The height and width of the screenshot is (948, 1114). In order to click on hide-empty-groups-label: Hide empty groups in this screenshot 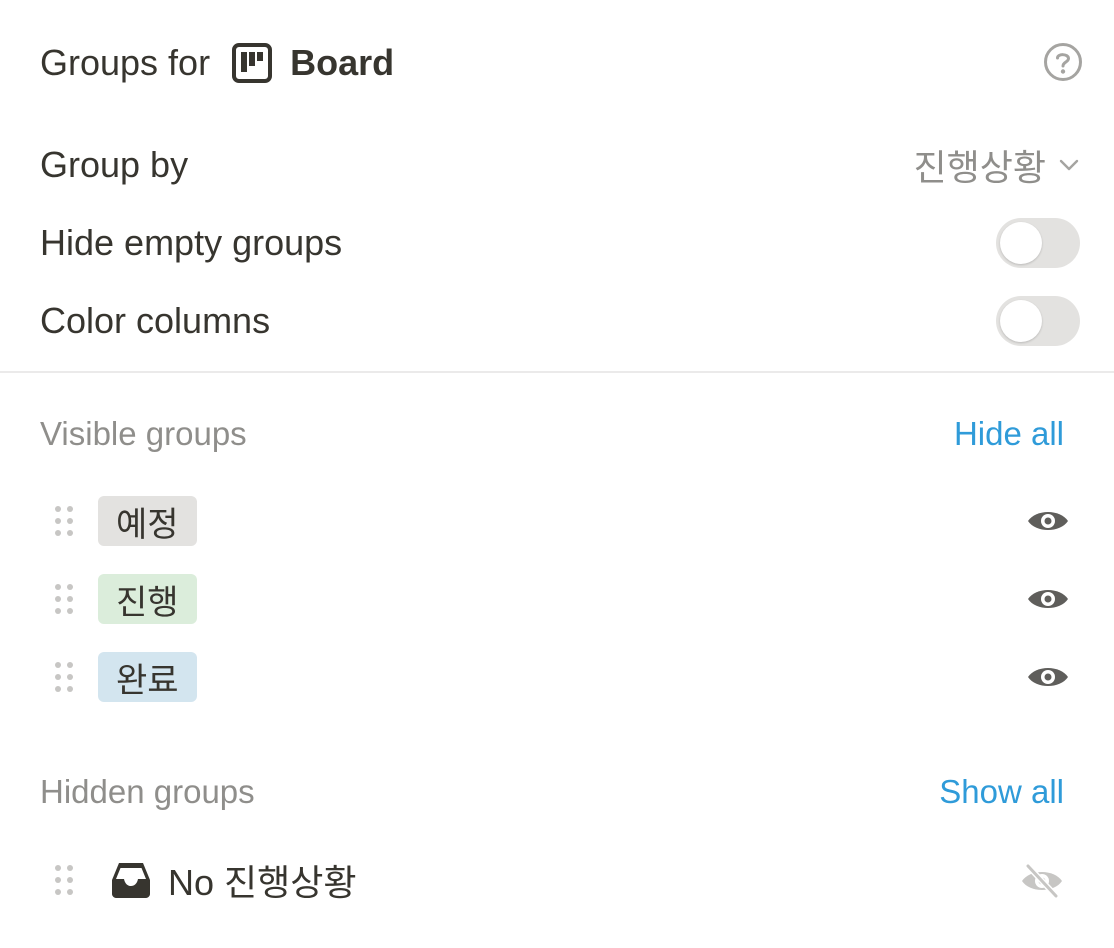, I will do `click(191, 242)`.